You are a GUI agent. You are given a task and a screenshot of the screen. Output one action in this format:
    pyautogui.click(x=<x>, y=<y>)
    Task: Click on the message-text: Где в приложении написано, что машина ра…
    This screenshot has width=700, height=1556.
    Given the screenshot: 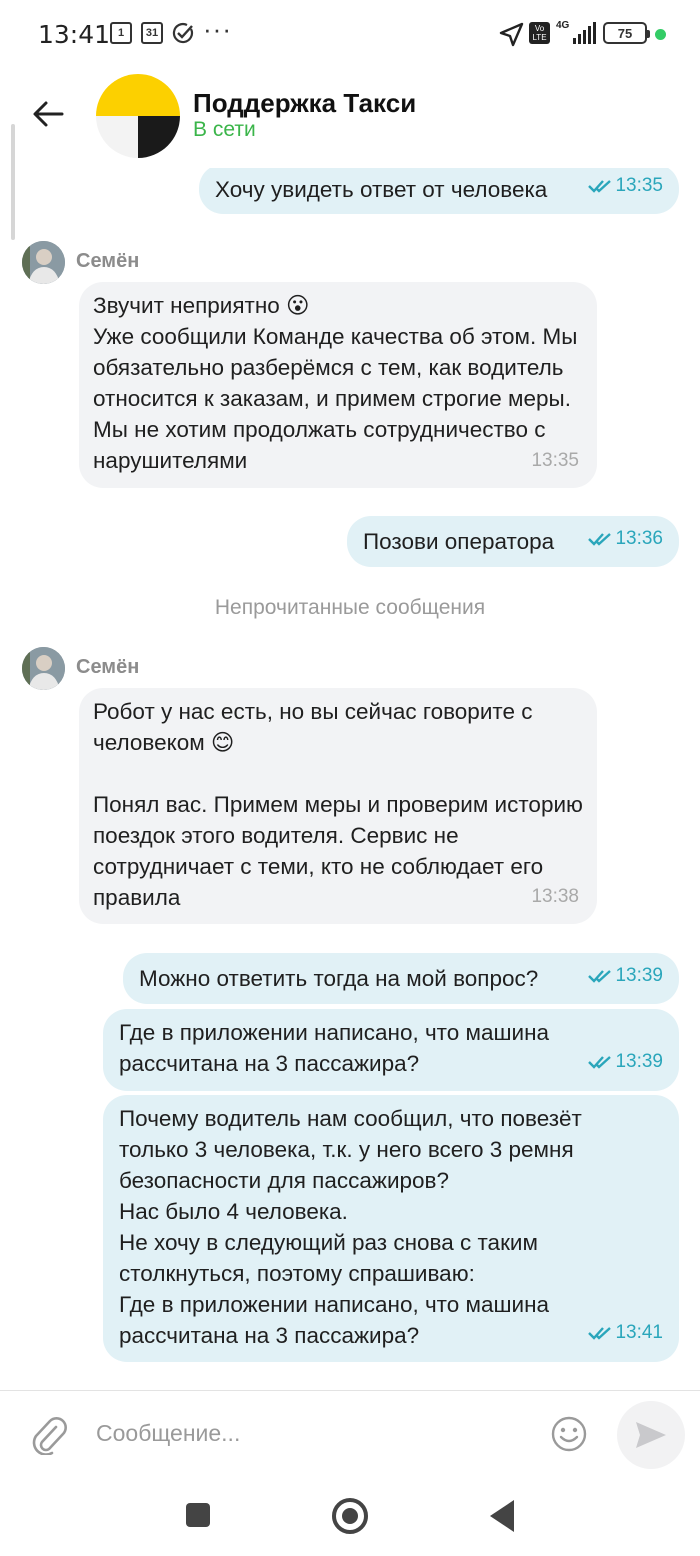 What is the action you would take?
    pyautogui.click(x=337, y=1048)
    